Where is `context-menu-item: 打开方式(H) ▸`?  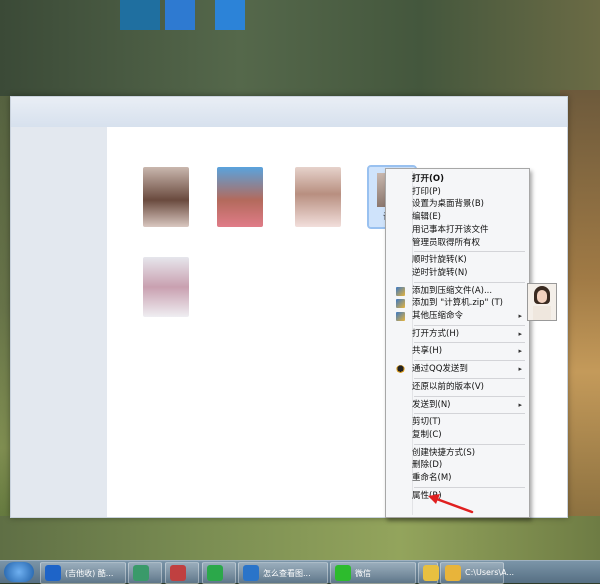
context-menu-item: 打开方式(H) ▸ is located at coordinates (457, 334).